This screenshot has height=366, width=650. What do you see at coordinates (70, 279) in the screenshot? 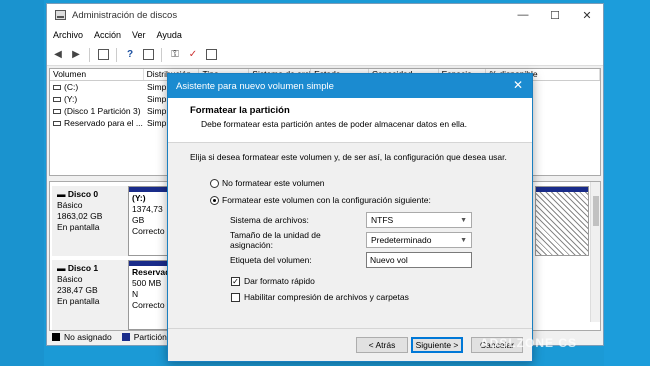
I see `disk-type: Básico` at bounding box center [70, 279].